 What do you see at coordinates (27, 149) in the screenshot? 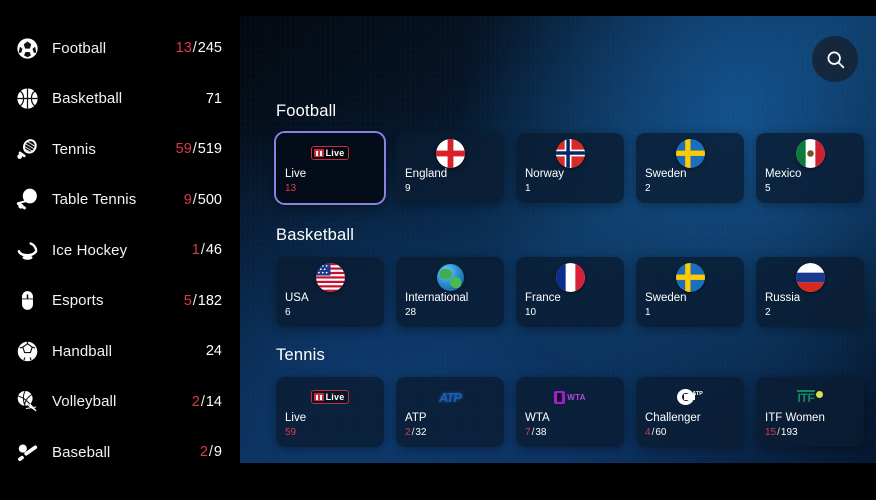
I see `tennis-racket-icon` at bounding box center [27, 149].